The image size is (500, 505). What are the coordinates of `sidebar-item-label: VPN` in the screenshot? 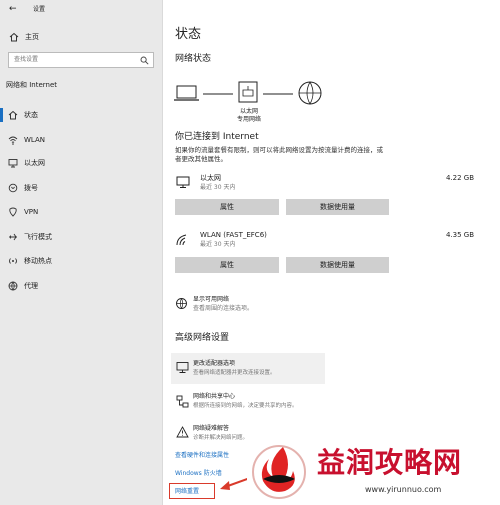 It's located at (31, 212).